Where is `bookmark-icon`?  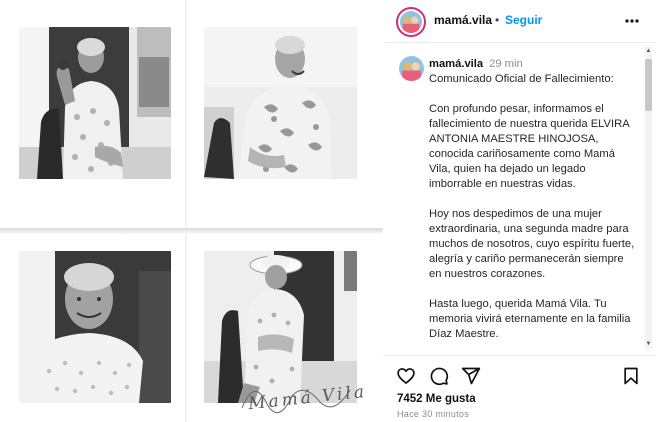 bookmark-icon is located at coordinates (631, 376).